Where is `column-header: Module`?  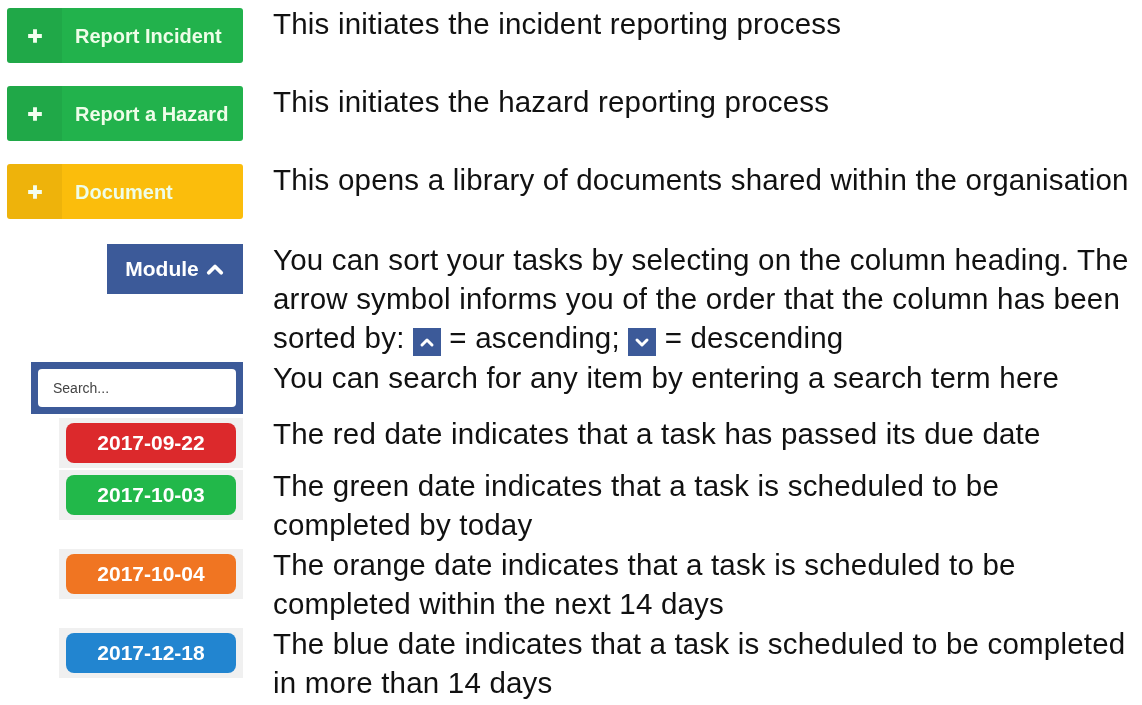 column-header: Module is located at coordinates (175, 269).